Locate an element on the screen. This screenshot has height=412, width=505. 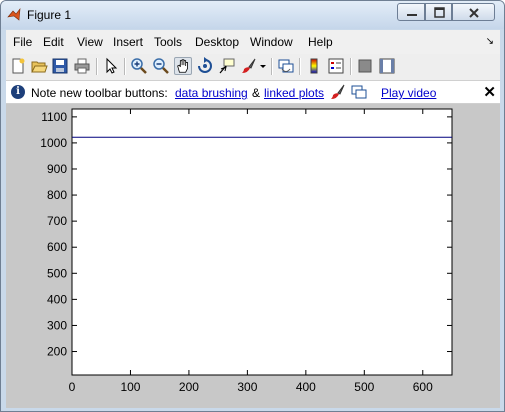
figure-toolbar is located at coordinates (253, 67).